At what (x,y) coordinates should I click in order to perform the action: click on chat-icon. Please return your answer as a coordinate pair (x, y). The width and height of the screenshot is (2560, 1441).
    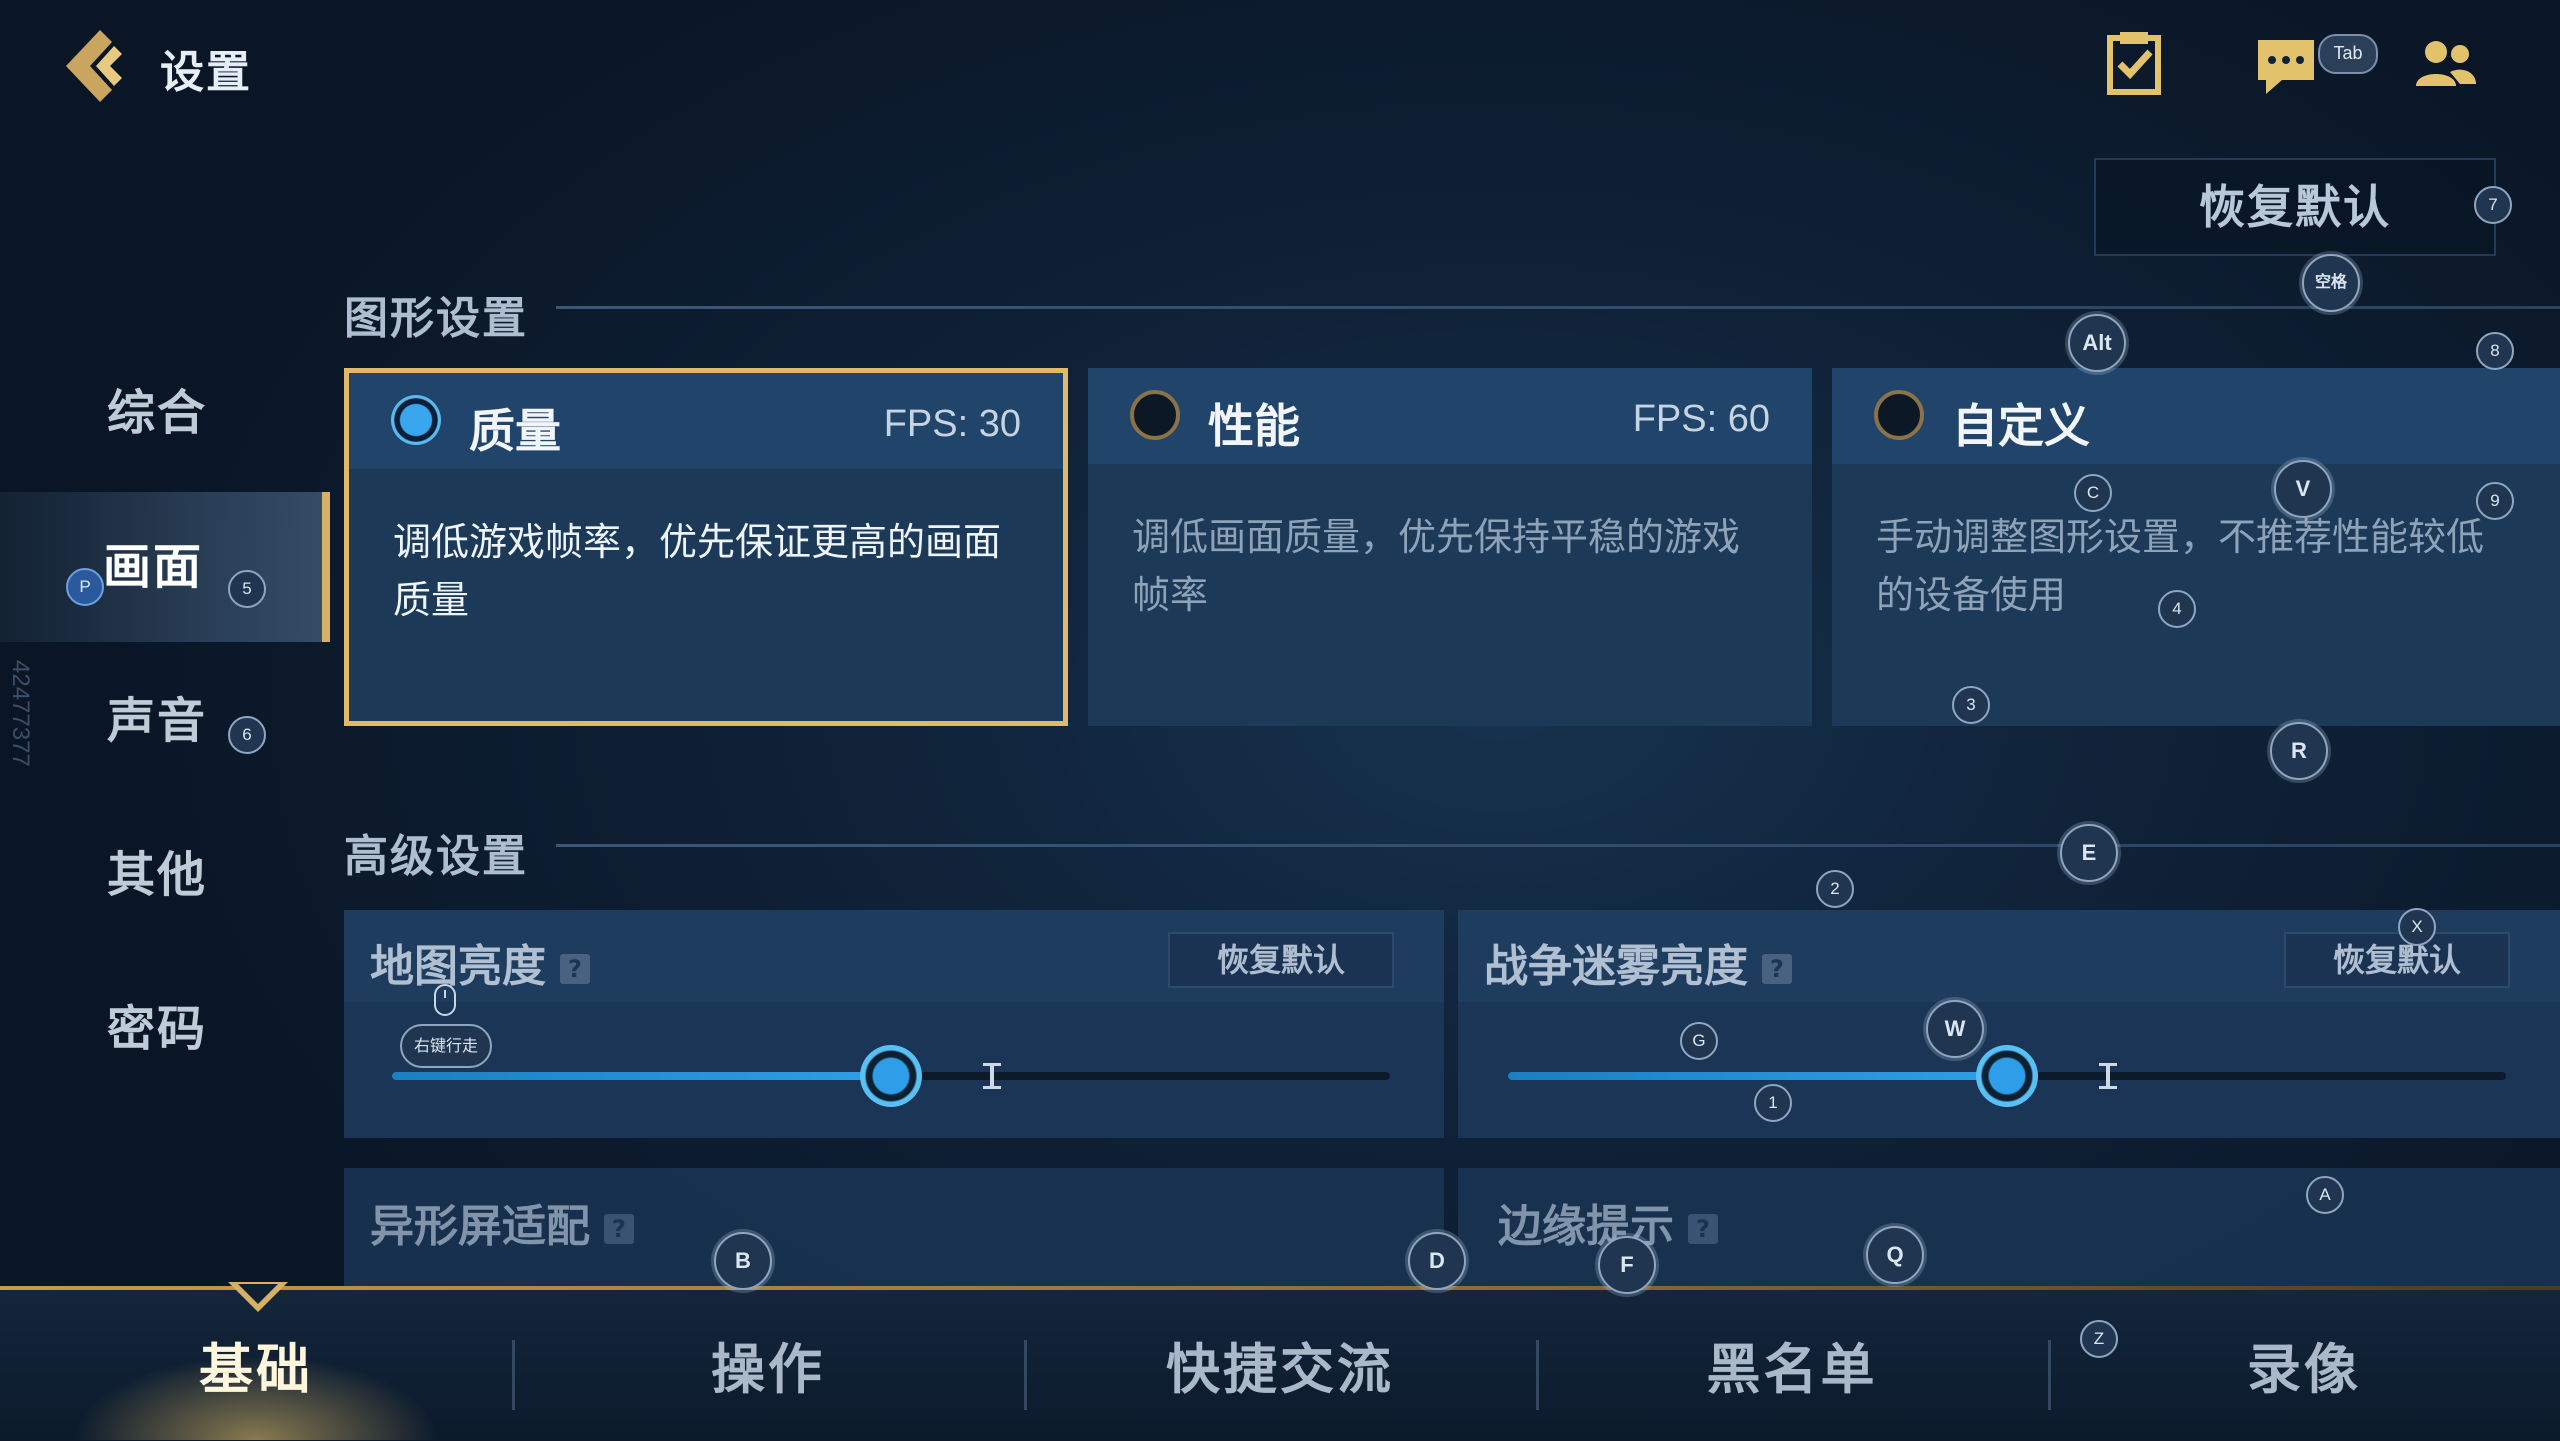
    Looking at the image, I should click on (2288, 68).